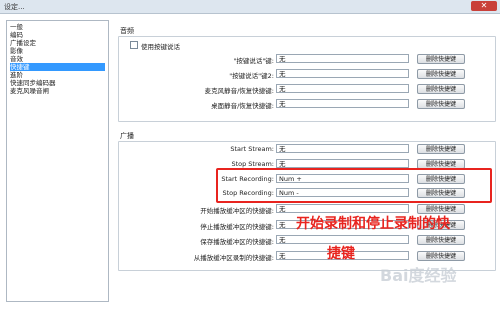 This screenshot has height=311, width=500. I want to click on sidebar-item-video: 影像, so click(57, 51).